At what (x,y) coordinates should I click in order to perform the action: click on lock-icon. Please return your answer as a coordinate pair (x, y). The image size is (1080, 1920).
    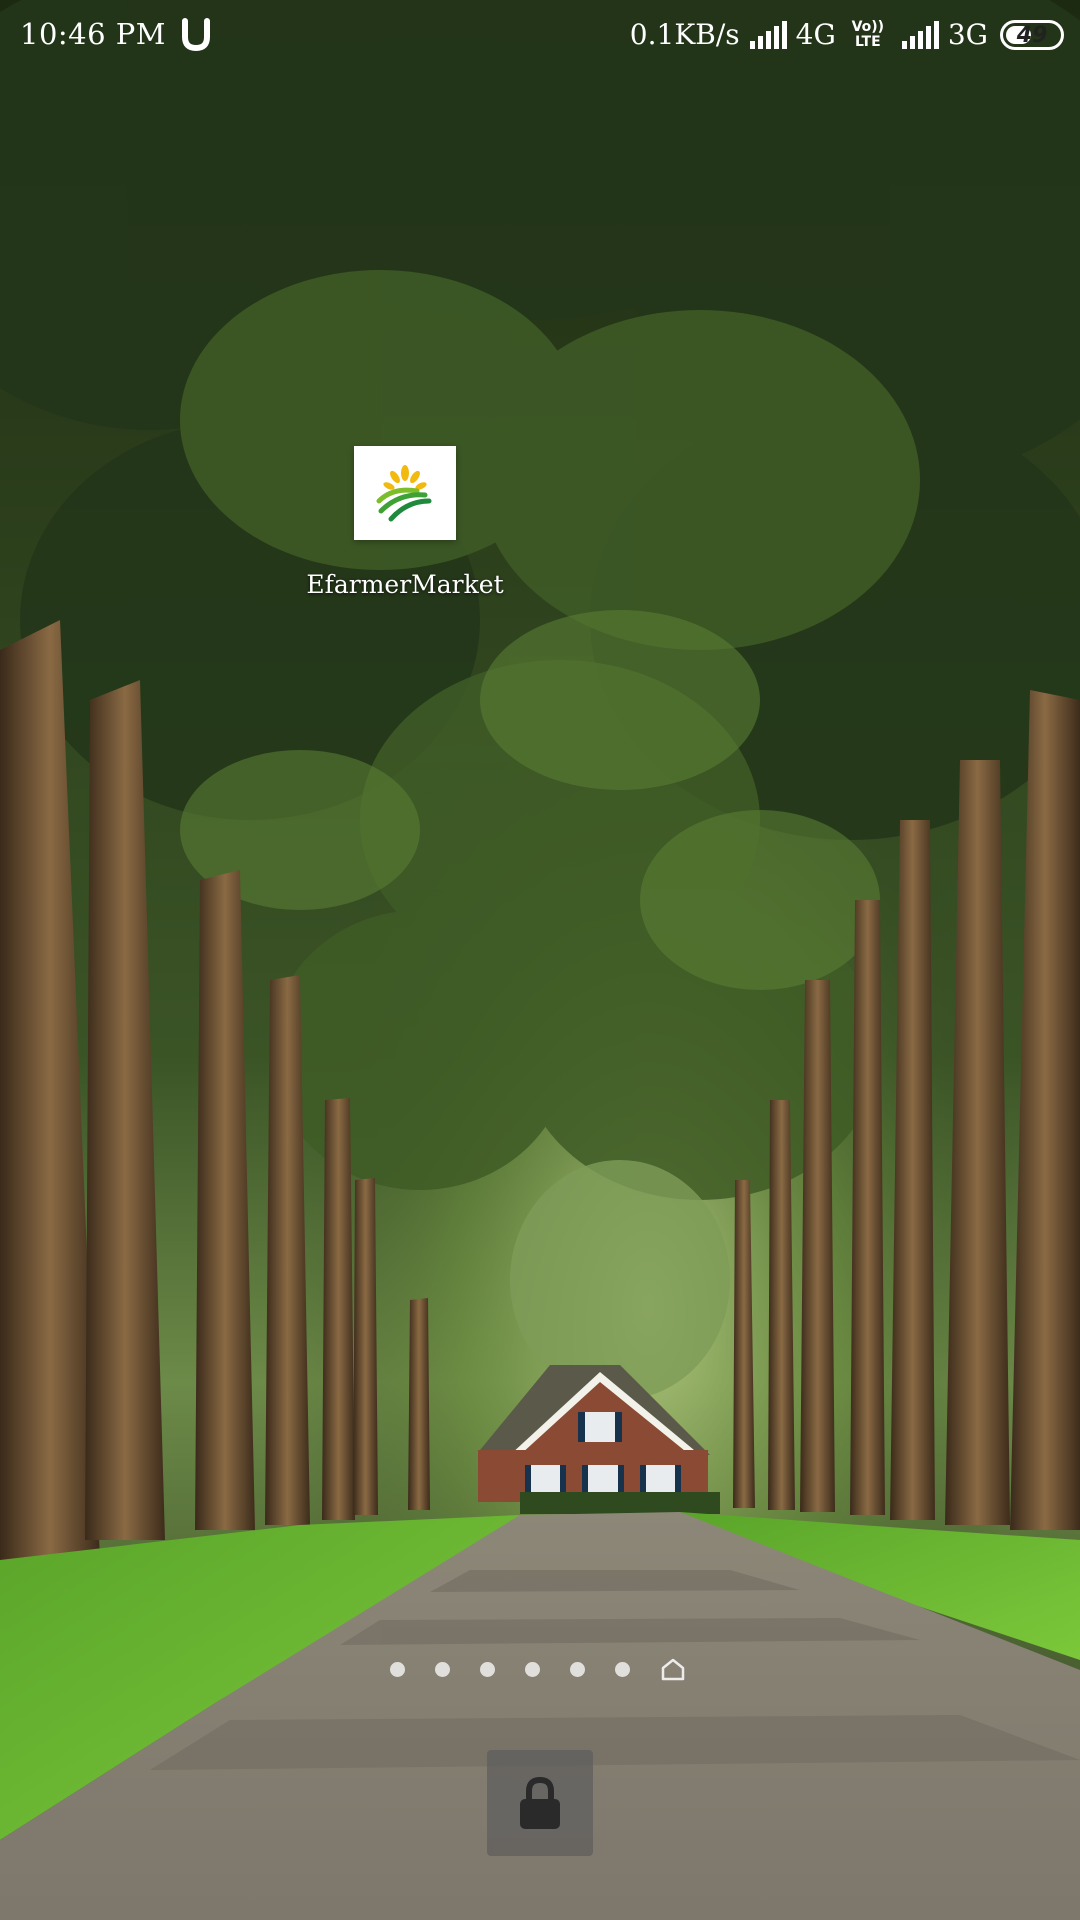
    Looking at the image, I should click on (540, 1802).